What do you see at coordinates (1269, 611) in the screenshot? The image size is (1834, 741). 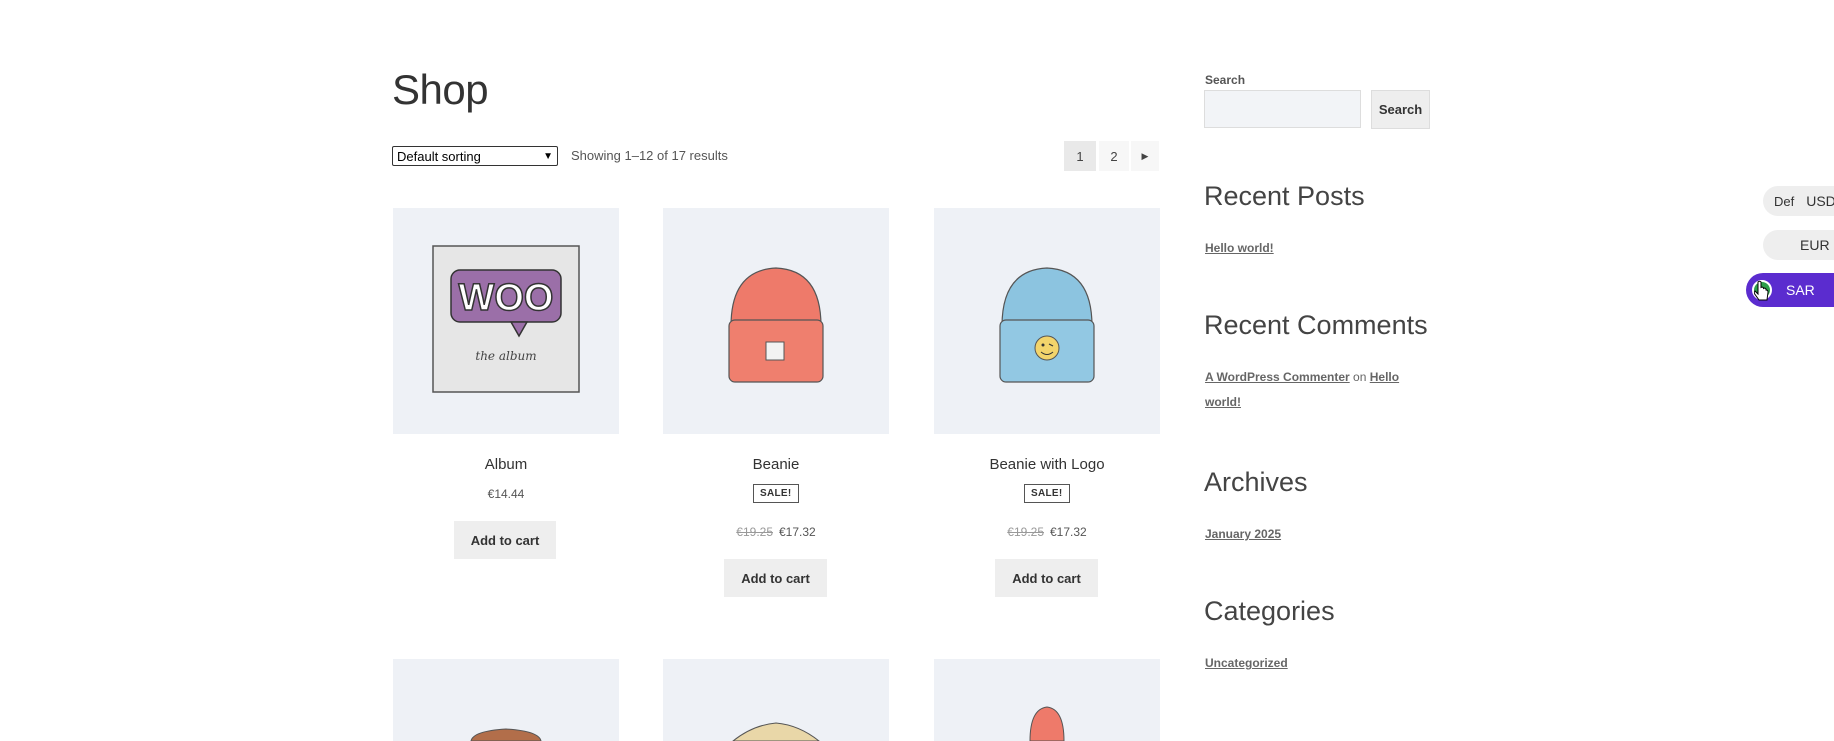 I see `categories-title: Categories` at bounding box center [1269, 611].